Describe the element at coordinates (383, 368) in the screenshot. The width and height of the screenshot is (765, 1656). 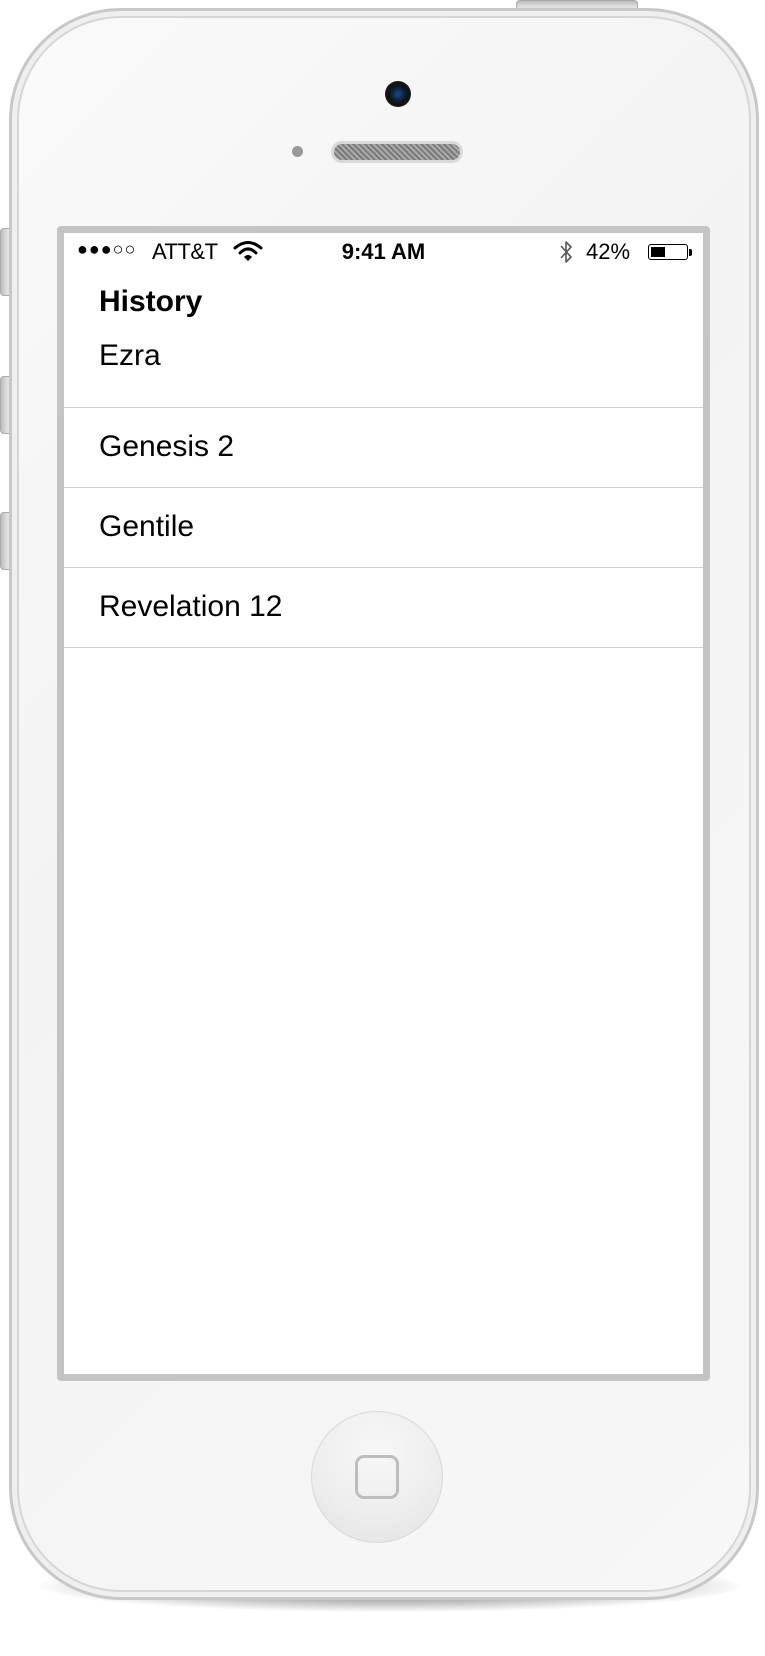
I see `list-item: Ezra` at that location.